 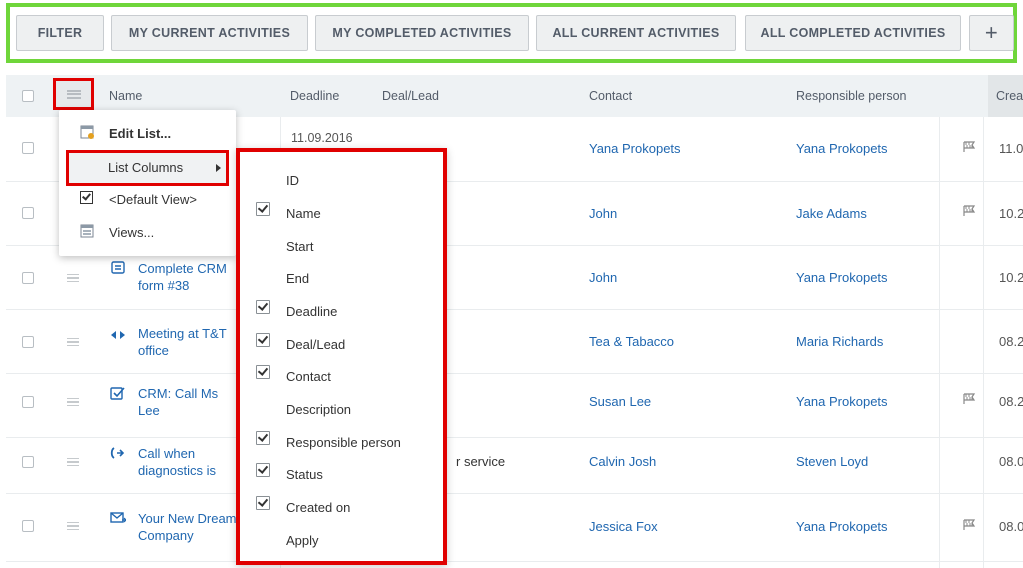 What do you see at coordinates (839, 341) in the screenshot?
I see `responsible-link: Maria Richards` at bounding box center [839, 341].